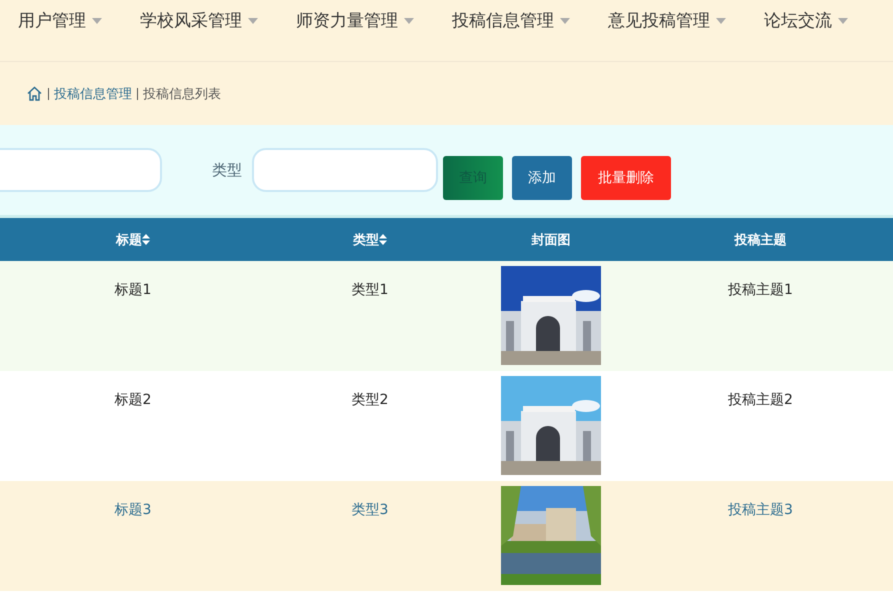  Describe the element at coordinates (760, 240) in the screenshot. I see `column-header: 投稿主题` at that location.